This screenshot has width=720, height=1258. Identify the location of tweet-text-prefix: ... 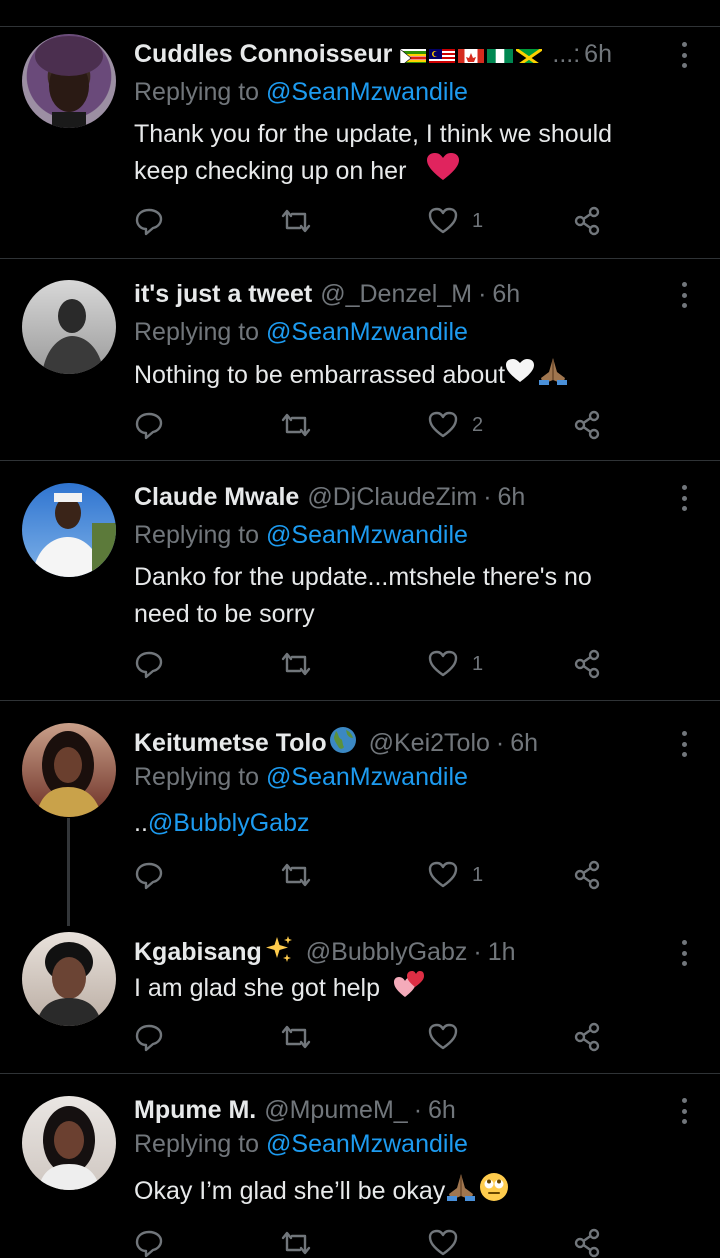
(141, 823).